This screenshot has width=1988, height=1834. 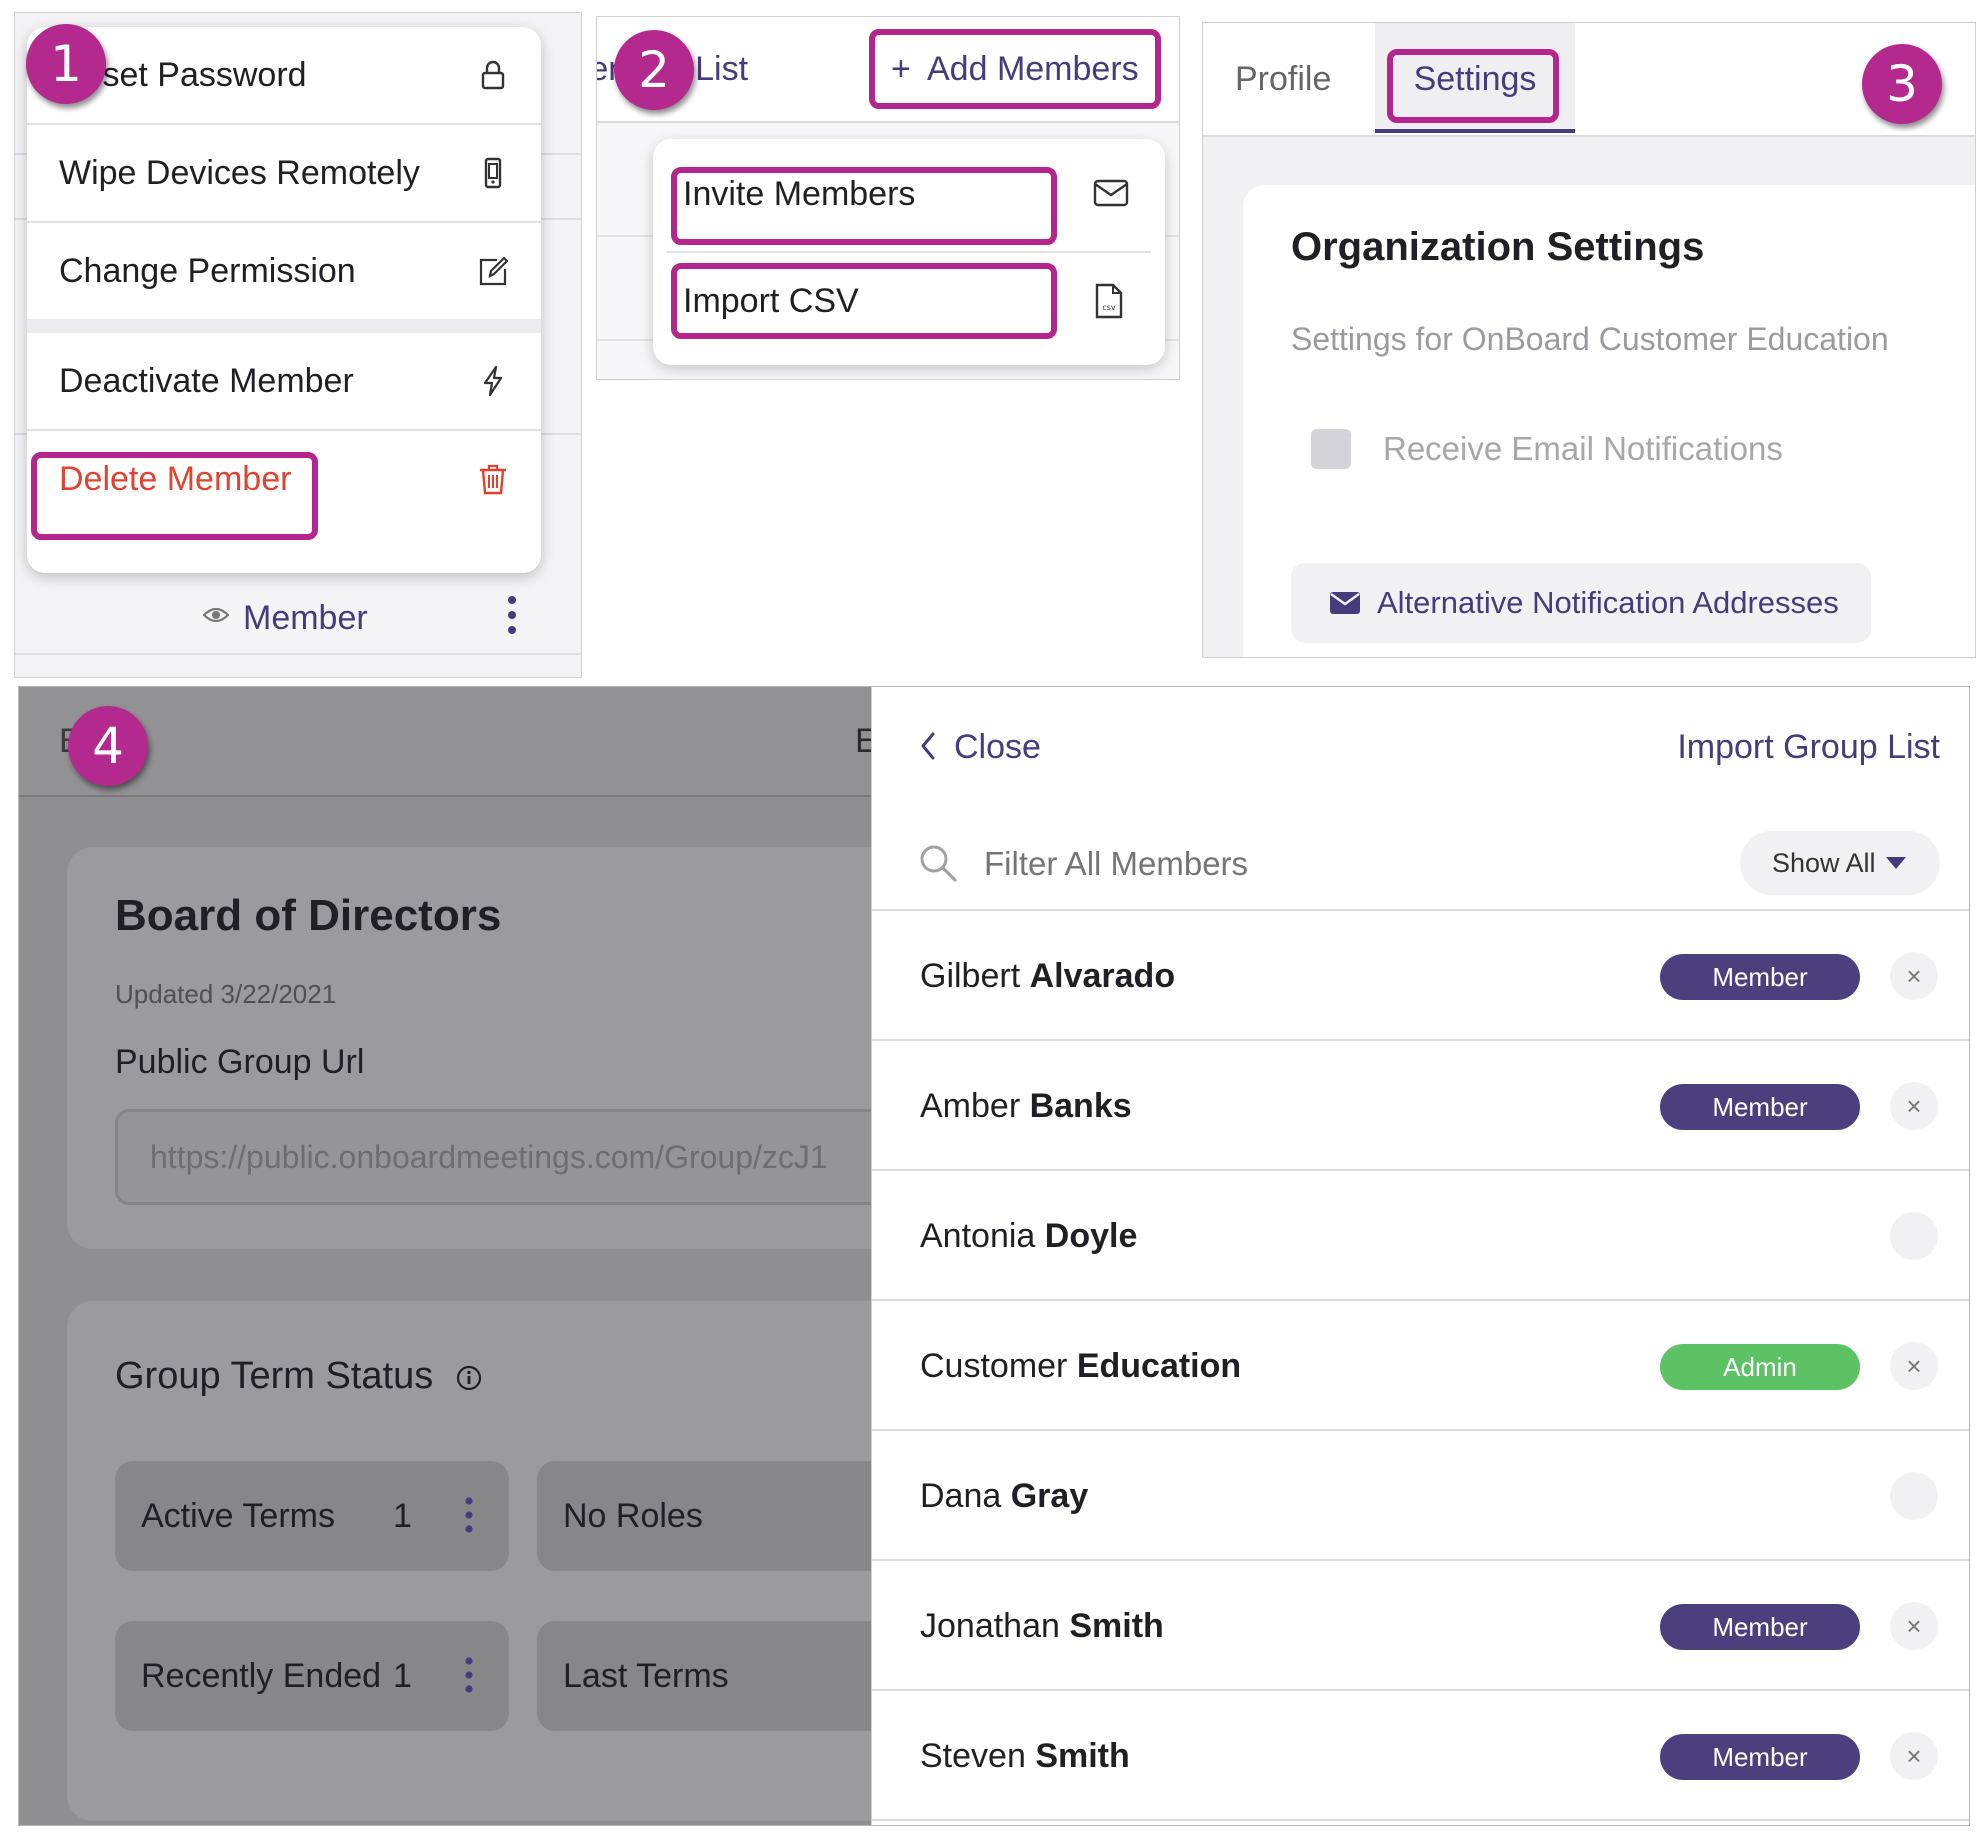 I want to click on menu-item-wipe-devices: Wipe Devices Remotely, so click(x=284, y=173).